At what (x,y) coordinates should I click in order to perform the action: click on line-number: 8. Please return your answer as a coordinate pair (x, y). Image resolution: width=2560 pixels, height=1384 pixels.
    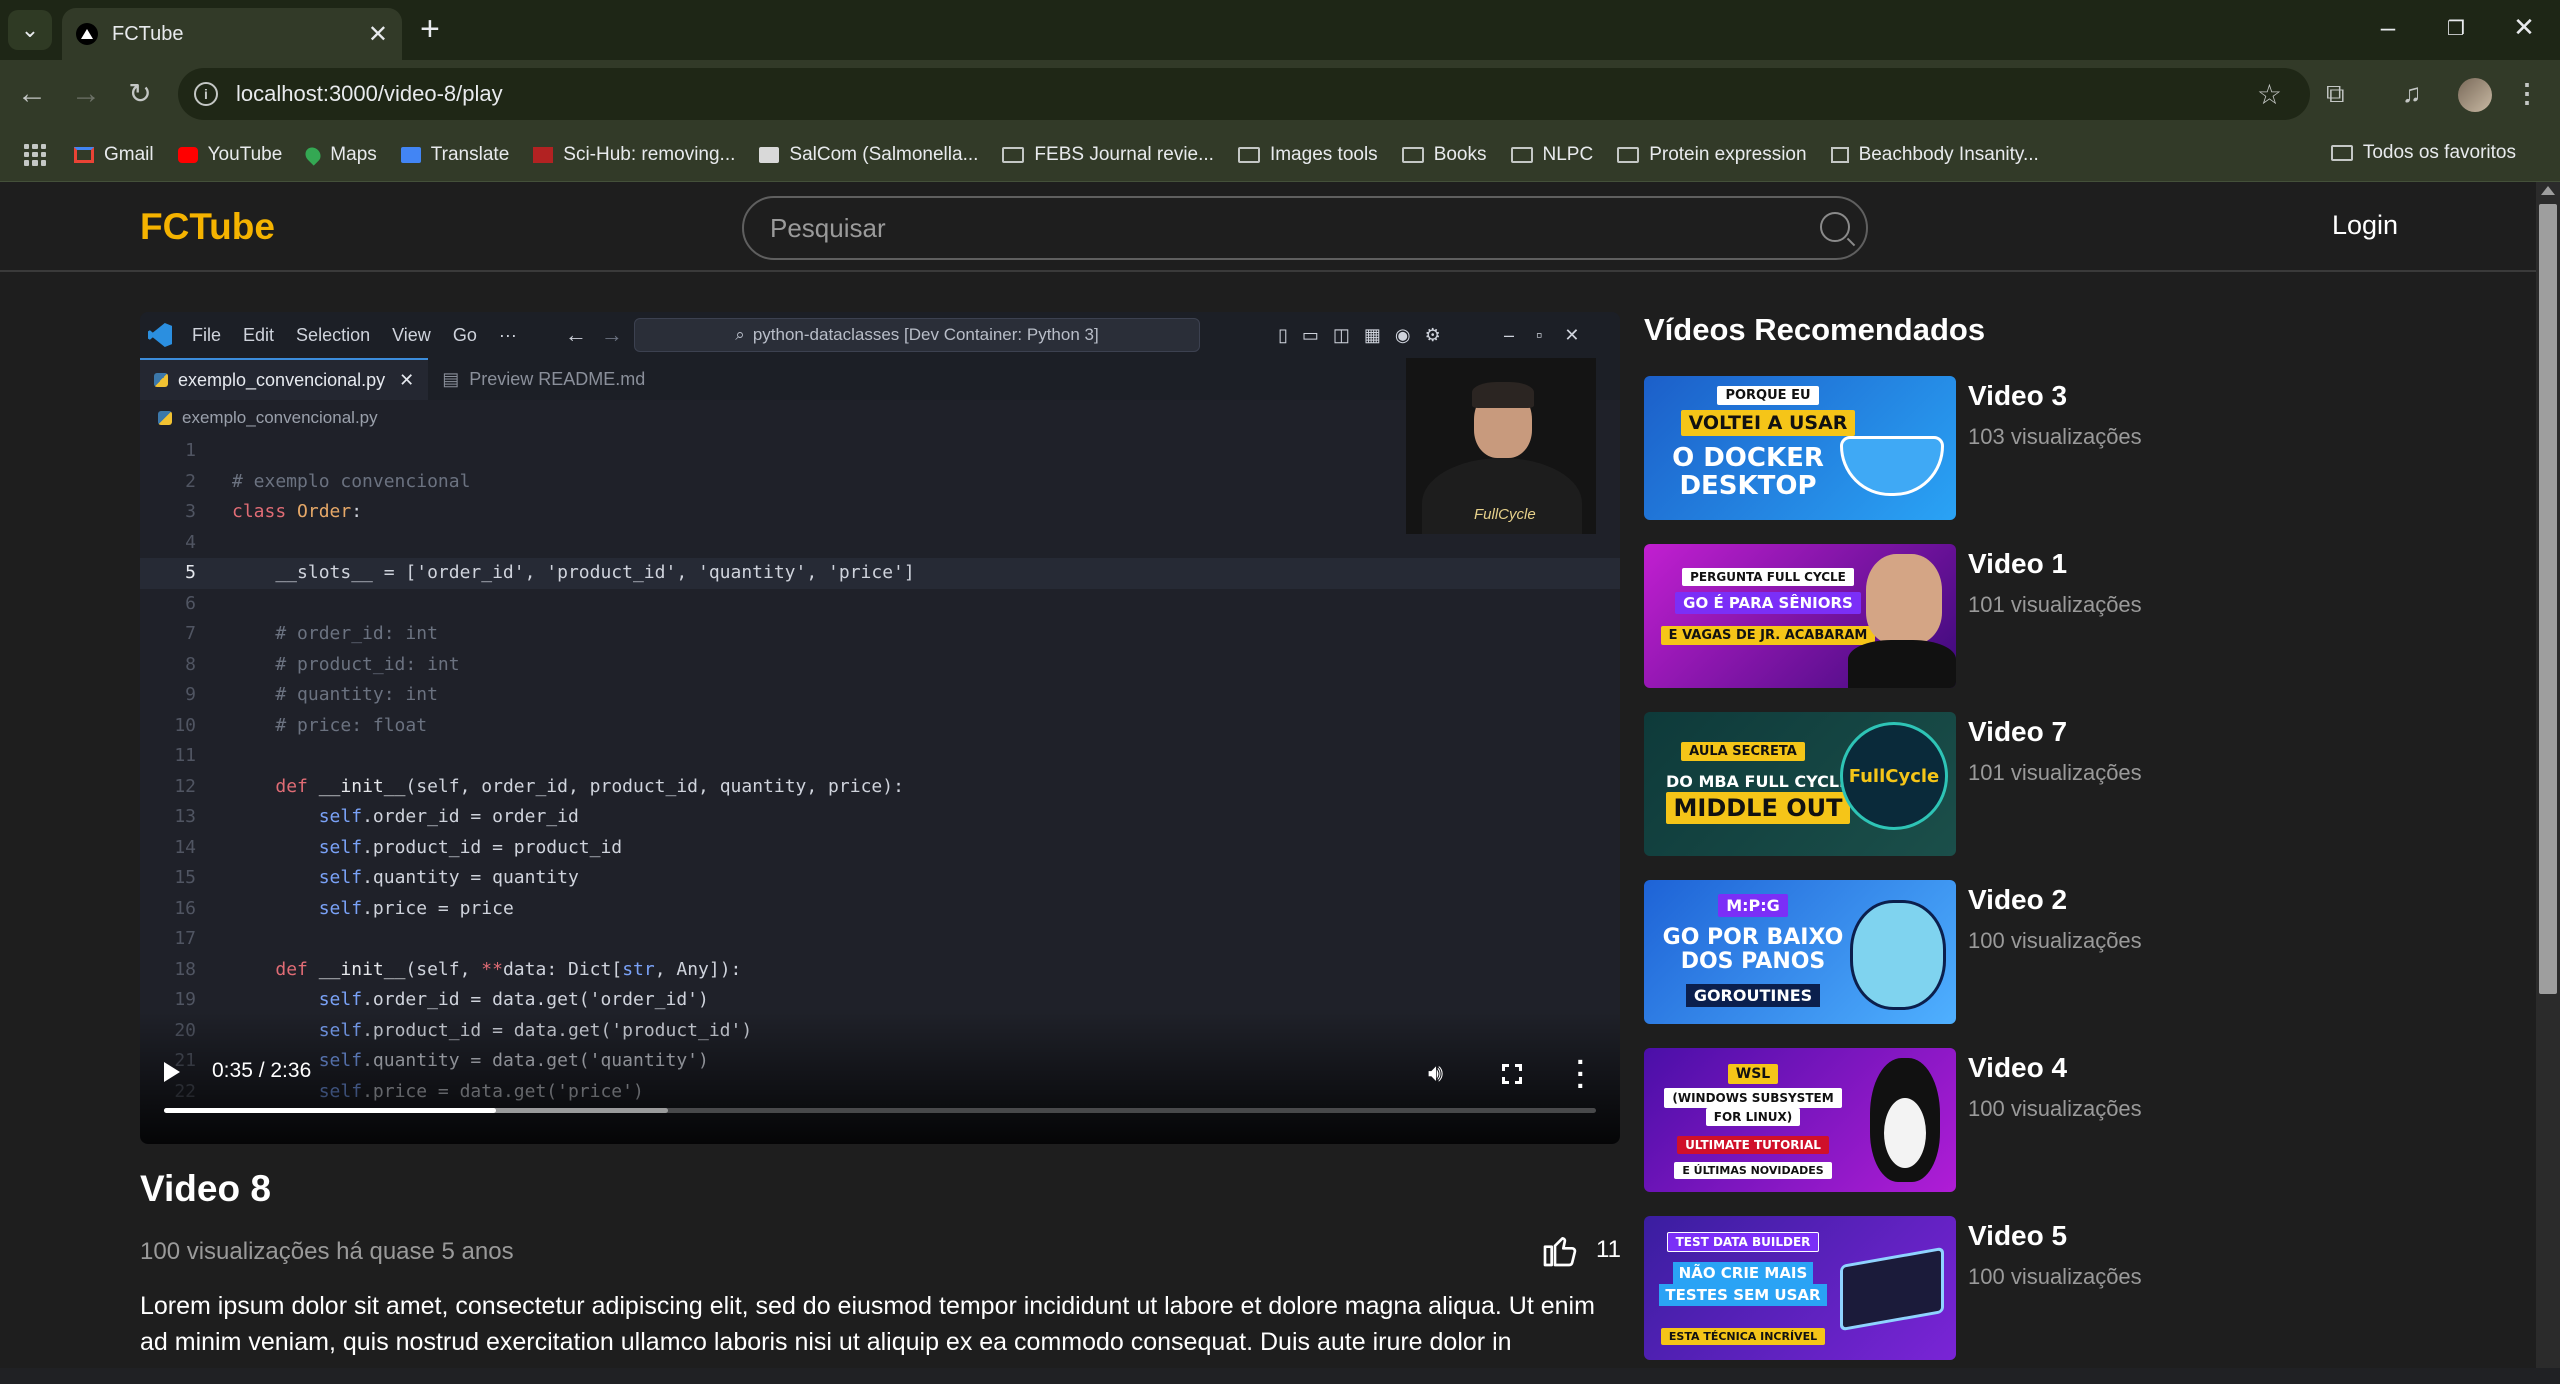
    Looking at the image, I should click on (190, 664).